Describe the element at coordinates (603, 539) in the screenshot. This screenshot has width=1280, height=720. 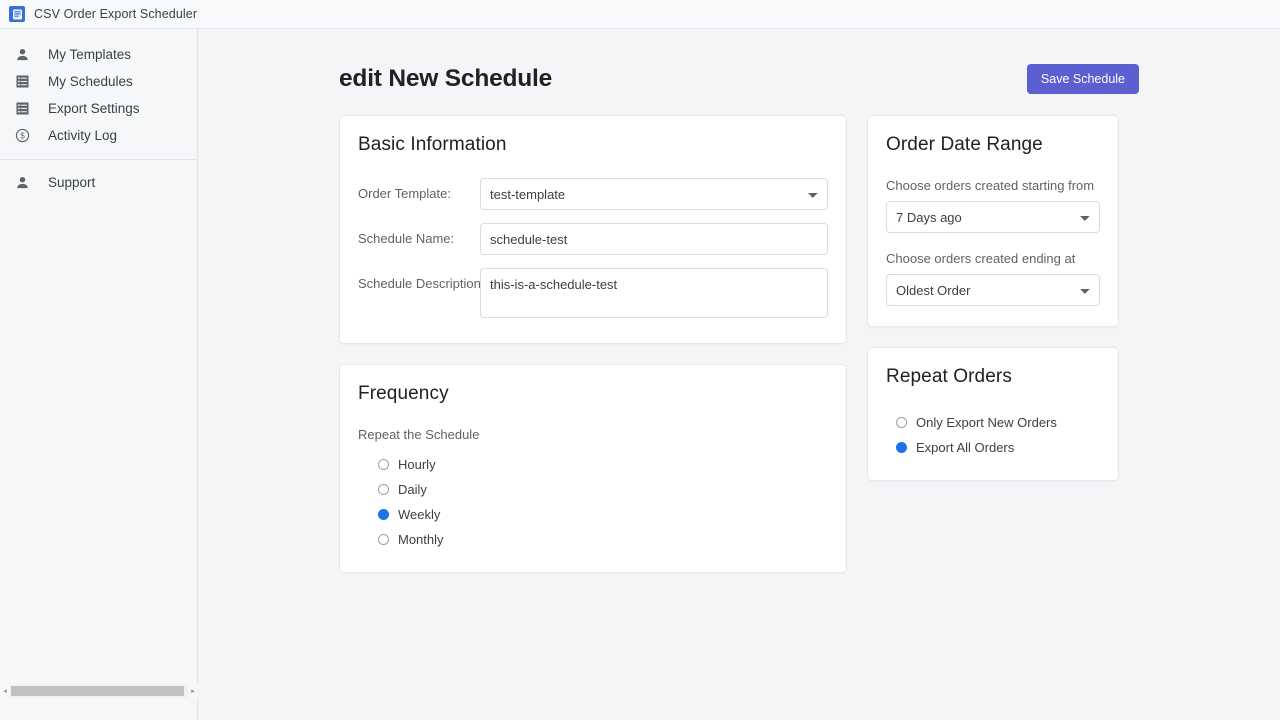
I see `frequency-option-monthly: Monthly` at that location.